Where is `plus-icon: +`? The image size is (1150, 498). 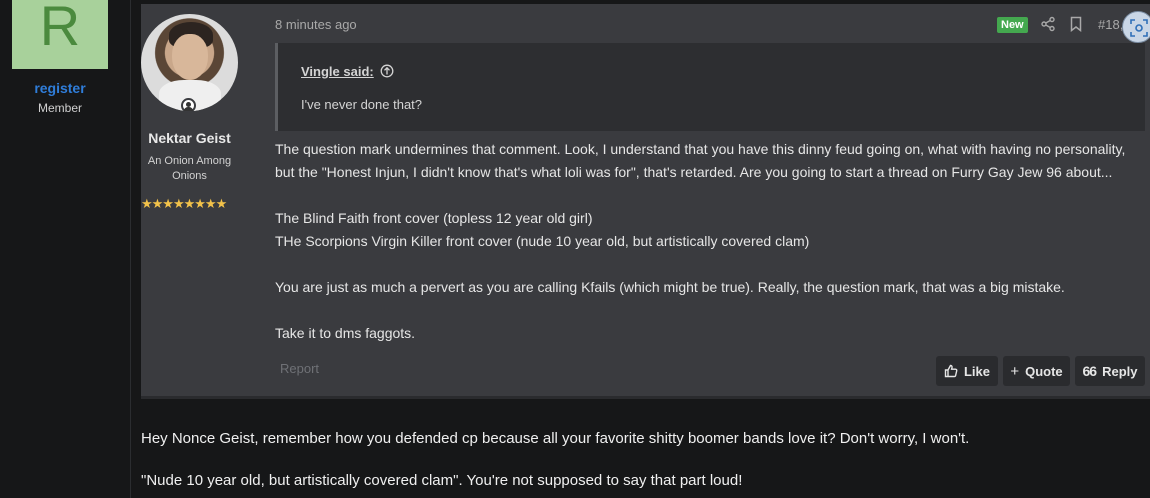
plus-icon: + is located at coordinates (1015, 371).